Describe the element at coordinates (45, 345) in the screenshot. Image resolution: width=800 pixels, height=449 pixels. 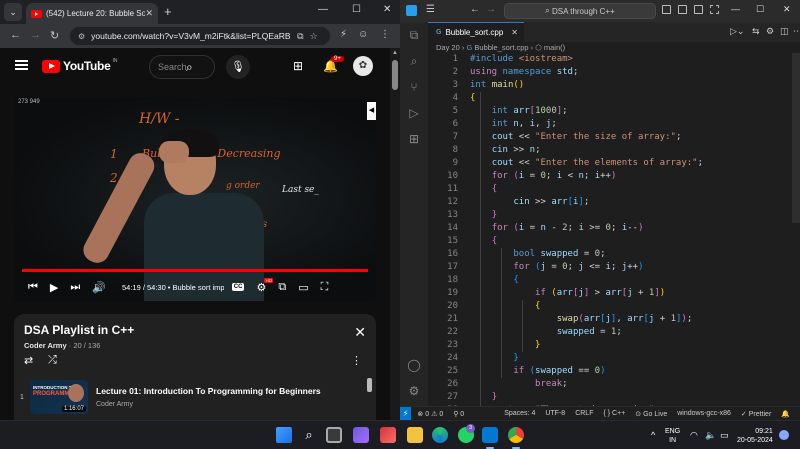
I see `playlist-channel: Coder Army` at that location.